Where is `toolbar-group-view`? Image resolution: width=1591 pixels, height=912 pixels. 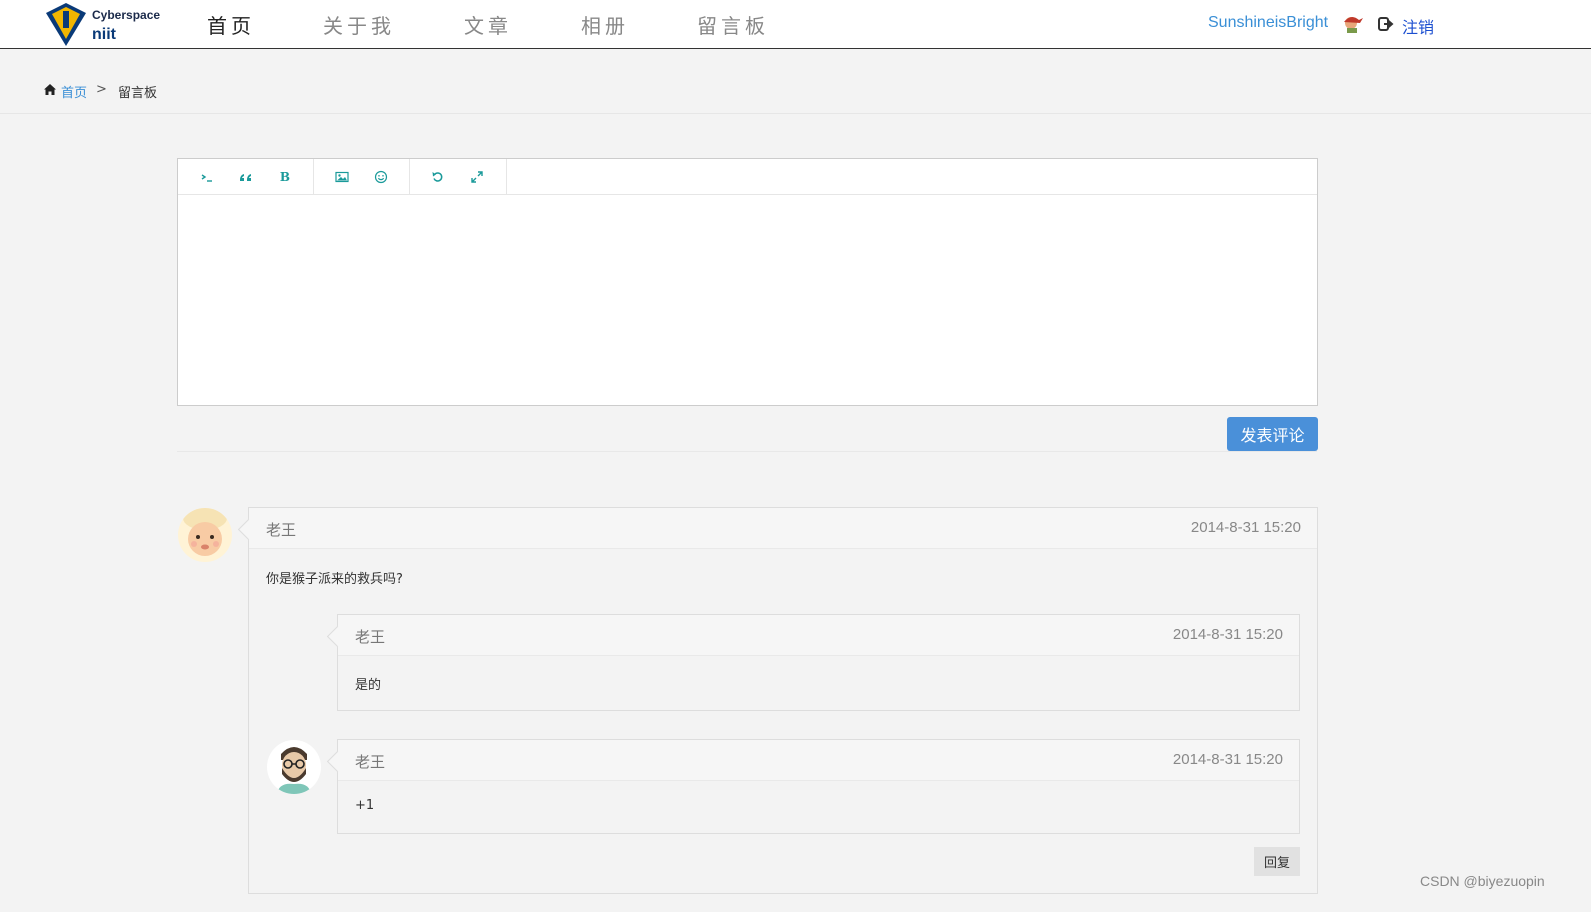 toolbar-group-view is located at coordinates (458, 176).